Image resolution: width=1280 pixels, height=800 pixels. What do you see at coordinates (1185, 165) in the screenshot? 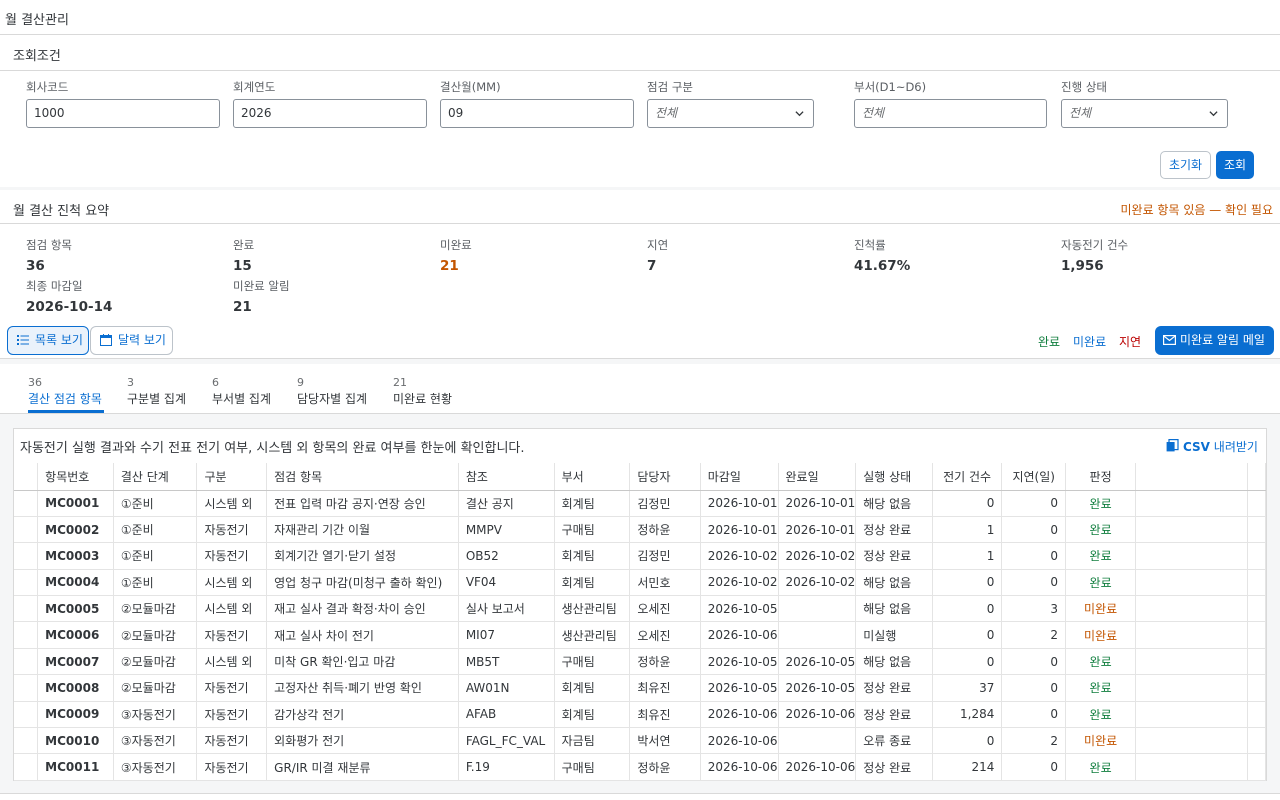
I see `reset-button: 초기화` at bounding box center [1185, 165].